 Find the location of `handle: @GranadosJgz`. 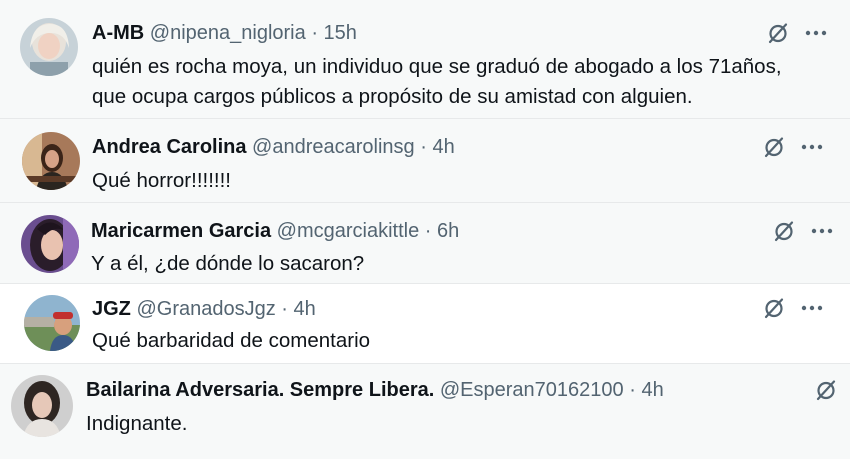

handle: @GranadosJgz is located at coordinates (205, 309).